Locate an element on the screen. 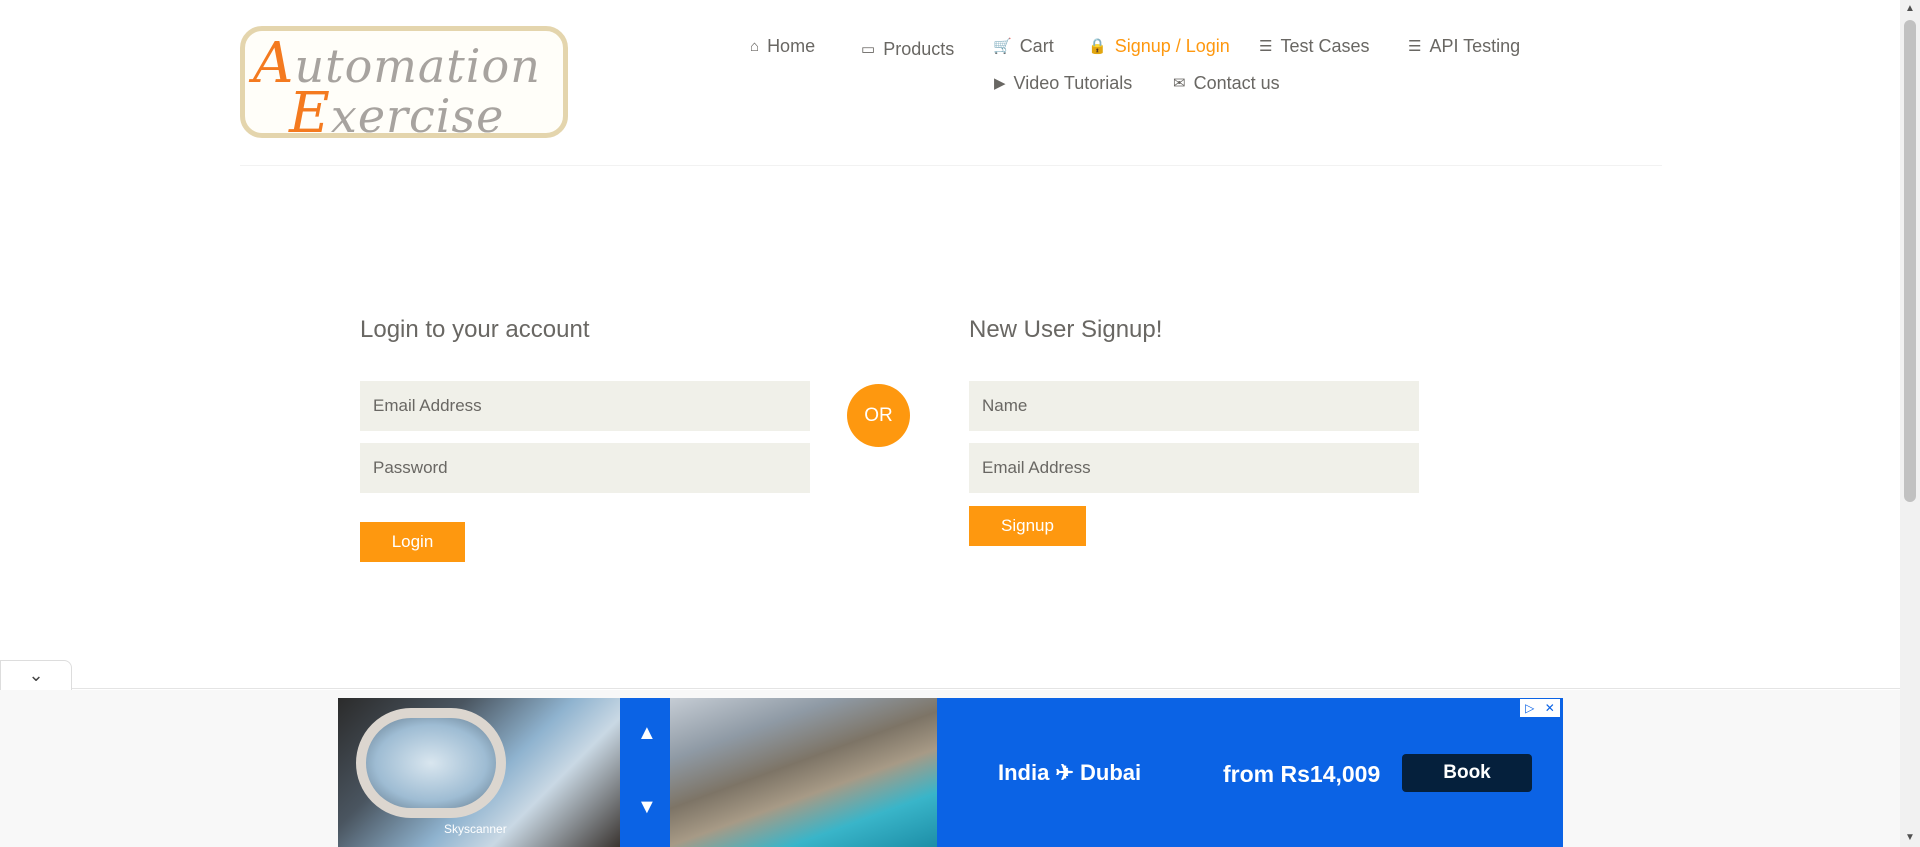 The height and width of the screenshot is (847, 1920). nav-label: Products is located at coordinates (919, 49).